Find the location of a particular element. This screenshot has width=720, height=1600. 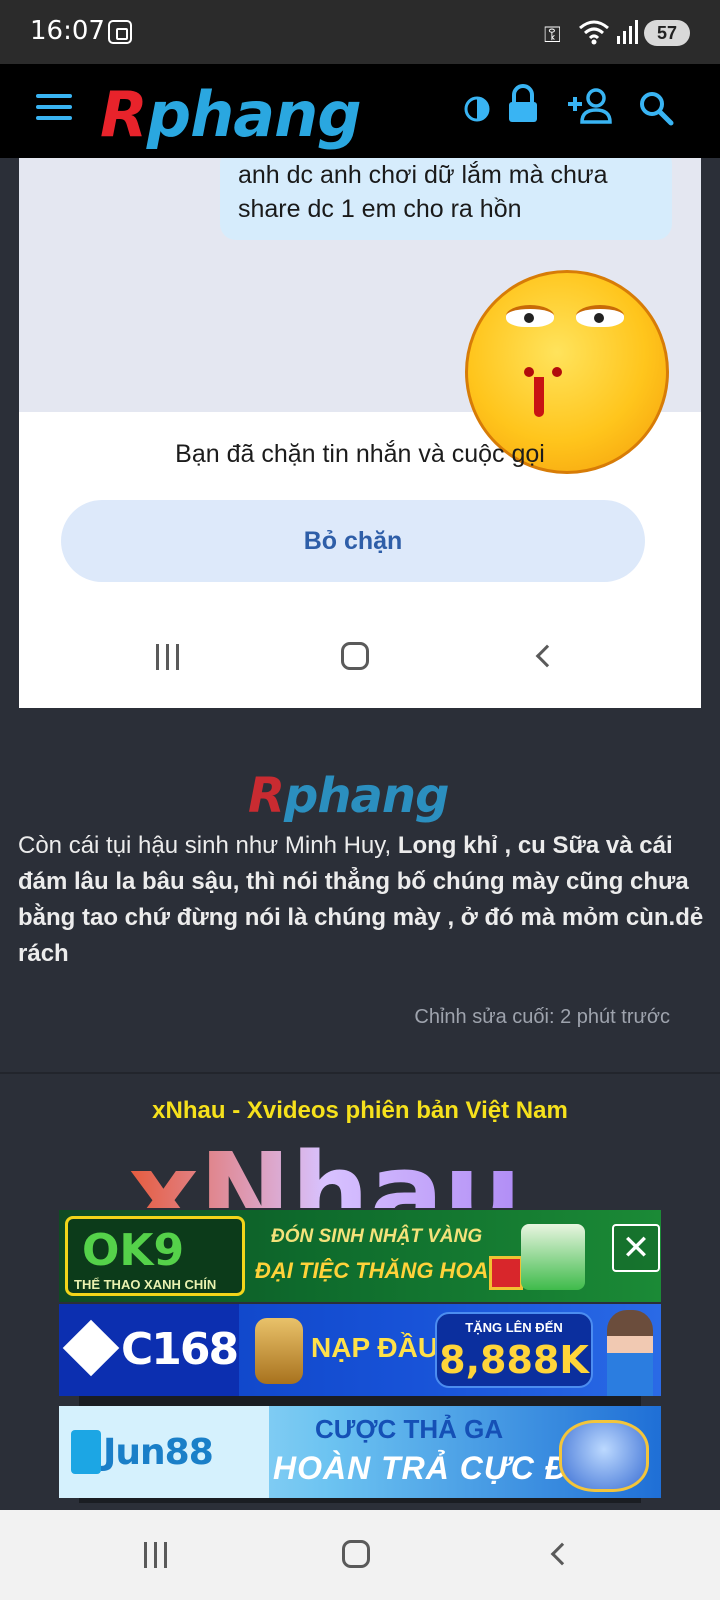

xnhau-logo: xNhau is located at coordinates (325, 1168).